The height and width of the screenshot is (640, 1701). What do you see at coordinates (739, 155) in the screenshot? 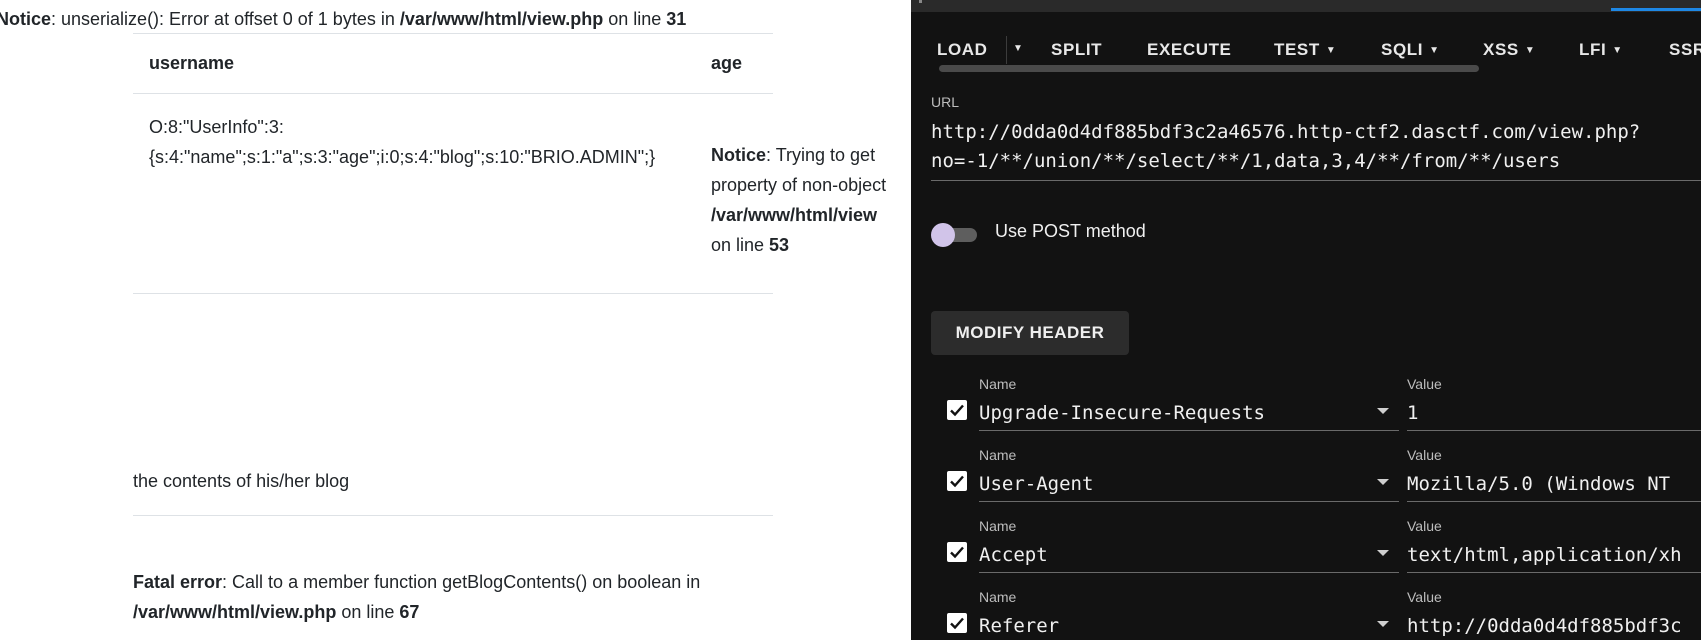
I see `age-notice-label: Notice` at bounding box center [739, 155].